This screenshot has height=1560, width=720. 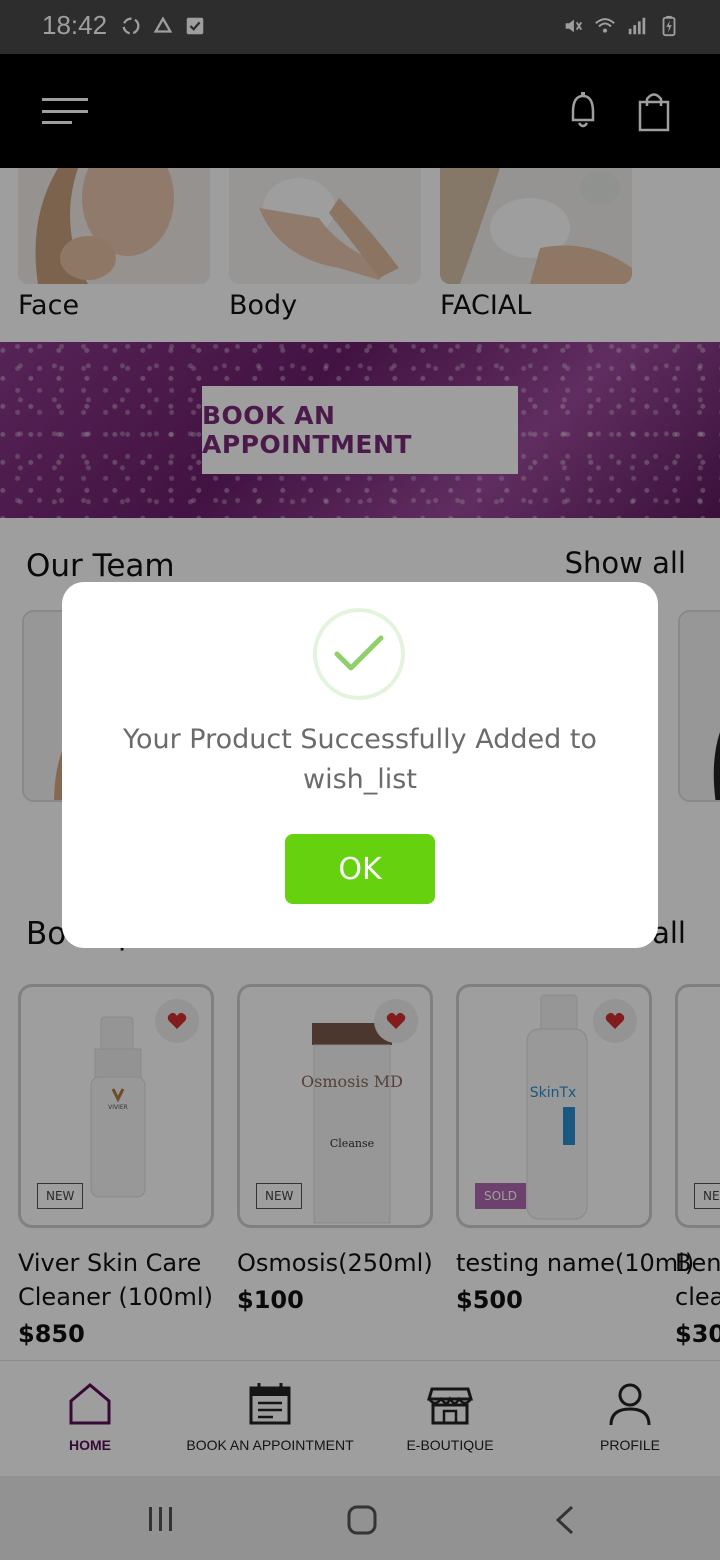 I want to click on checkmark-icon, so click(x=359, y=653).